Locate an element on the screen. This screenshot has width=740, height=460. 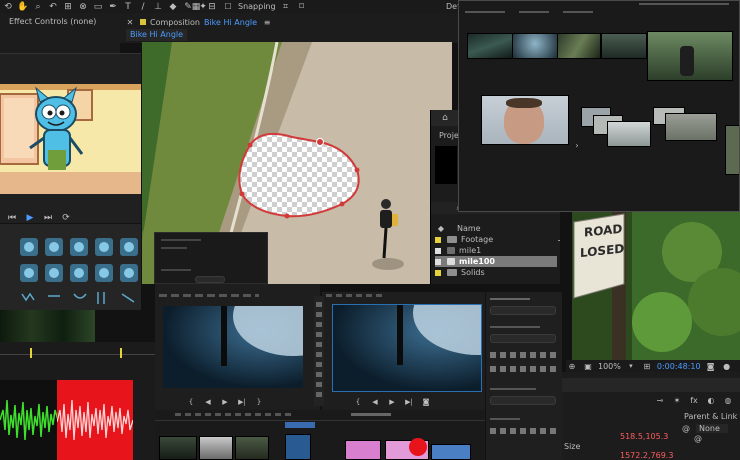
project-item-mile1: mile1 is located at coordinates (497, 250).